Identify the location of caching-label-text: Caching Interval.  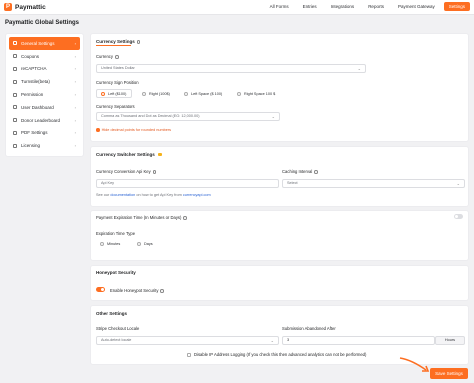
(297, 171).